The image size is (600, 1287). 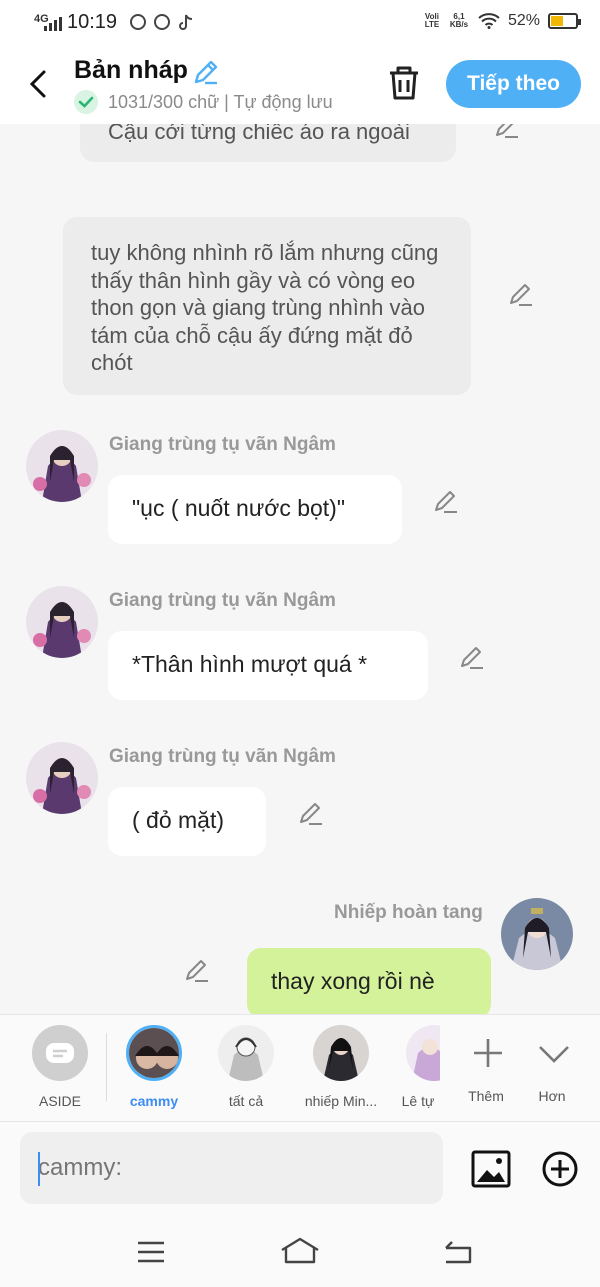 I want to click on speed-label: 6,1 KB/s, so click(x=459, y=20).